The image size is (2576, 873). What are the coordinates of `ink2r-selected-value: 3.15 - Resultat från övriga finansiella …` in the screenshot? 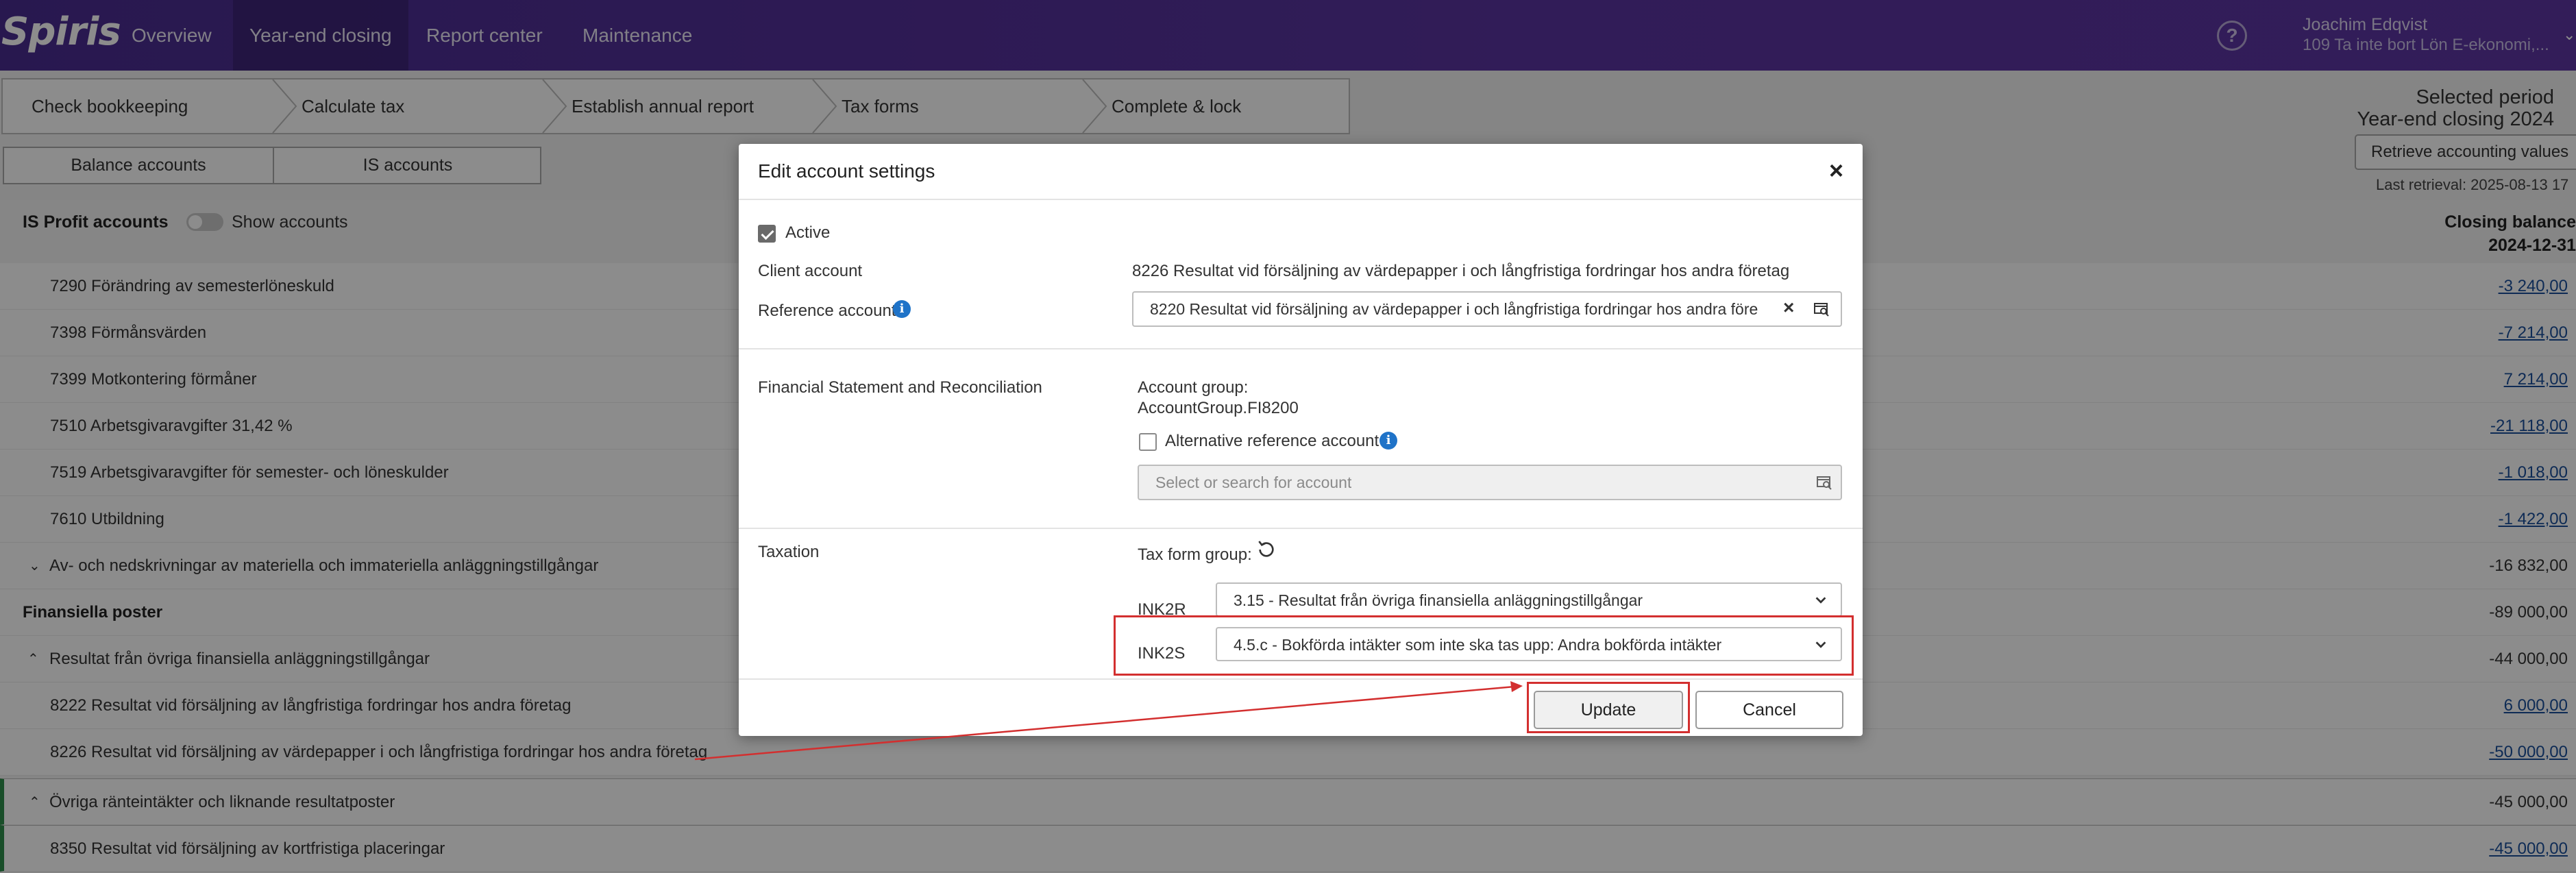 It's located at (1439, 600).